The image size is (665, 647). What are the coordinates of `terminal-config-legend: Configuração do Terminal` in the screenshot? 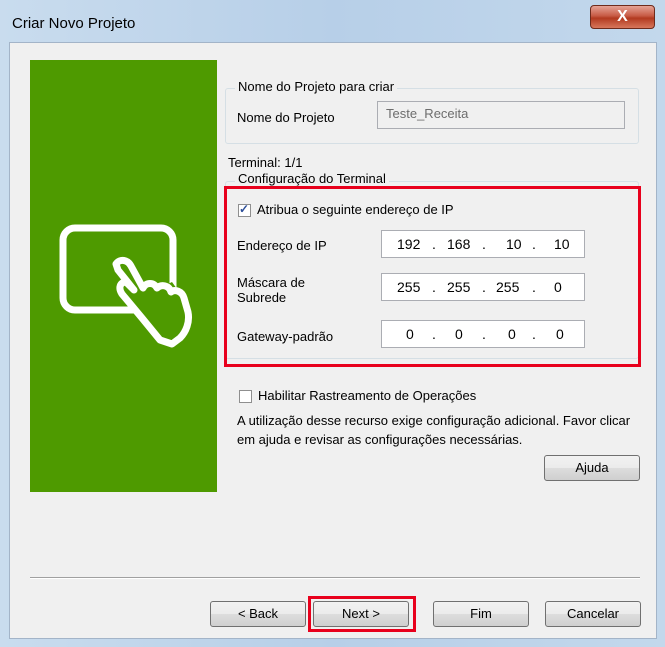 It's located at (312, 178).